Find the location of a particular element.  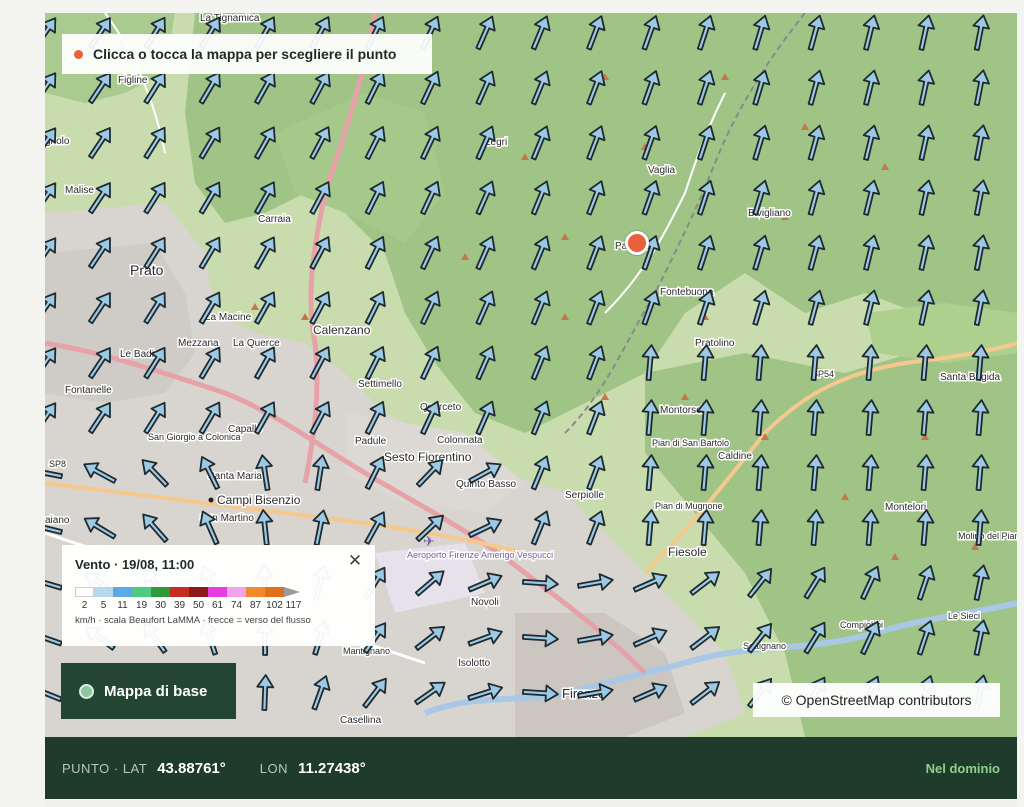

place-sp8: SP8 is located at coordinates (57, 464).